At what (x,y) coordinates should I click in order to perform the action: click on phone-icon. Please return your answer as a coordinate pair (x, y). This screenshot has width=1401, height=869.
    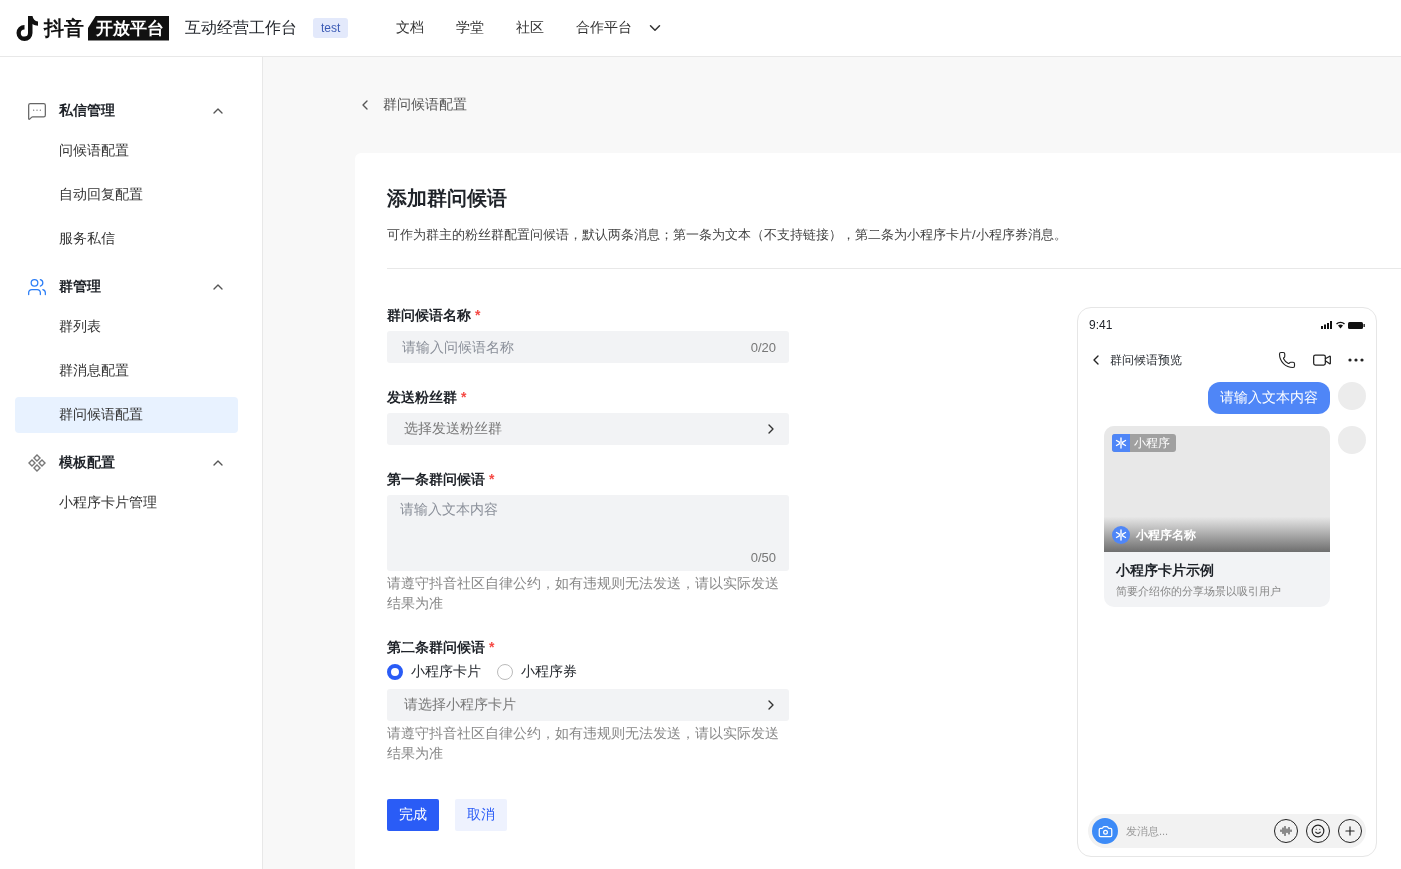
    Looking at the image, I should click on (1287, 360).